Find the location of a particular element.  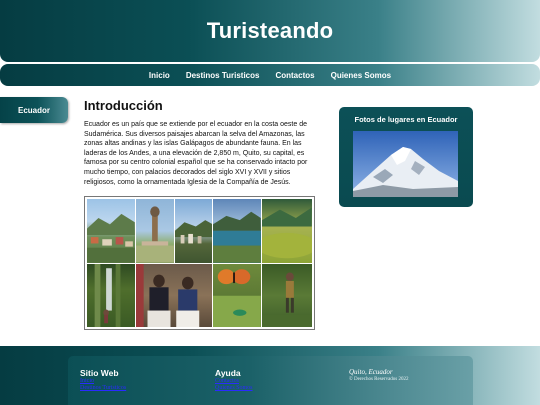

nav-link-contactos: Contactos is located at coordinates (294, 75).